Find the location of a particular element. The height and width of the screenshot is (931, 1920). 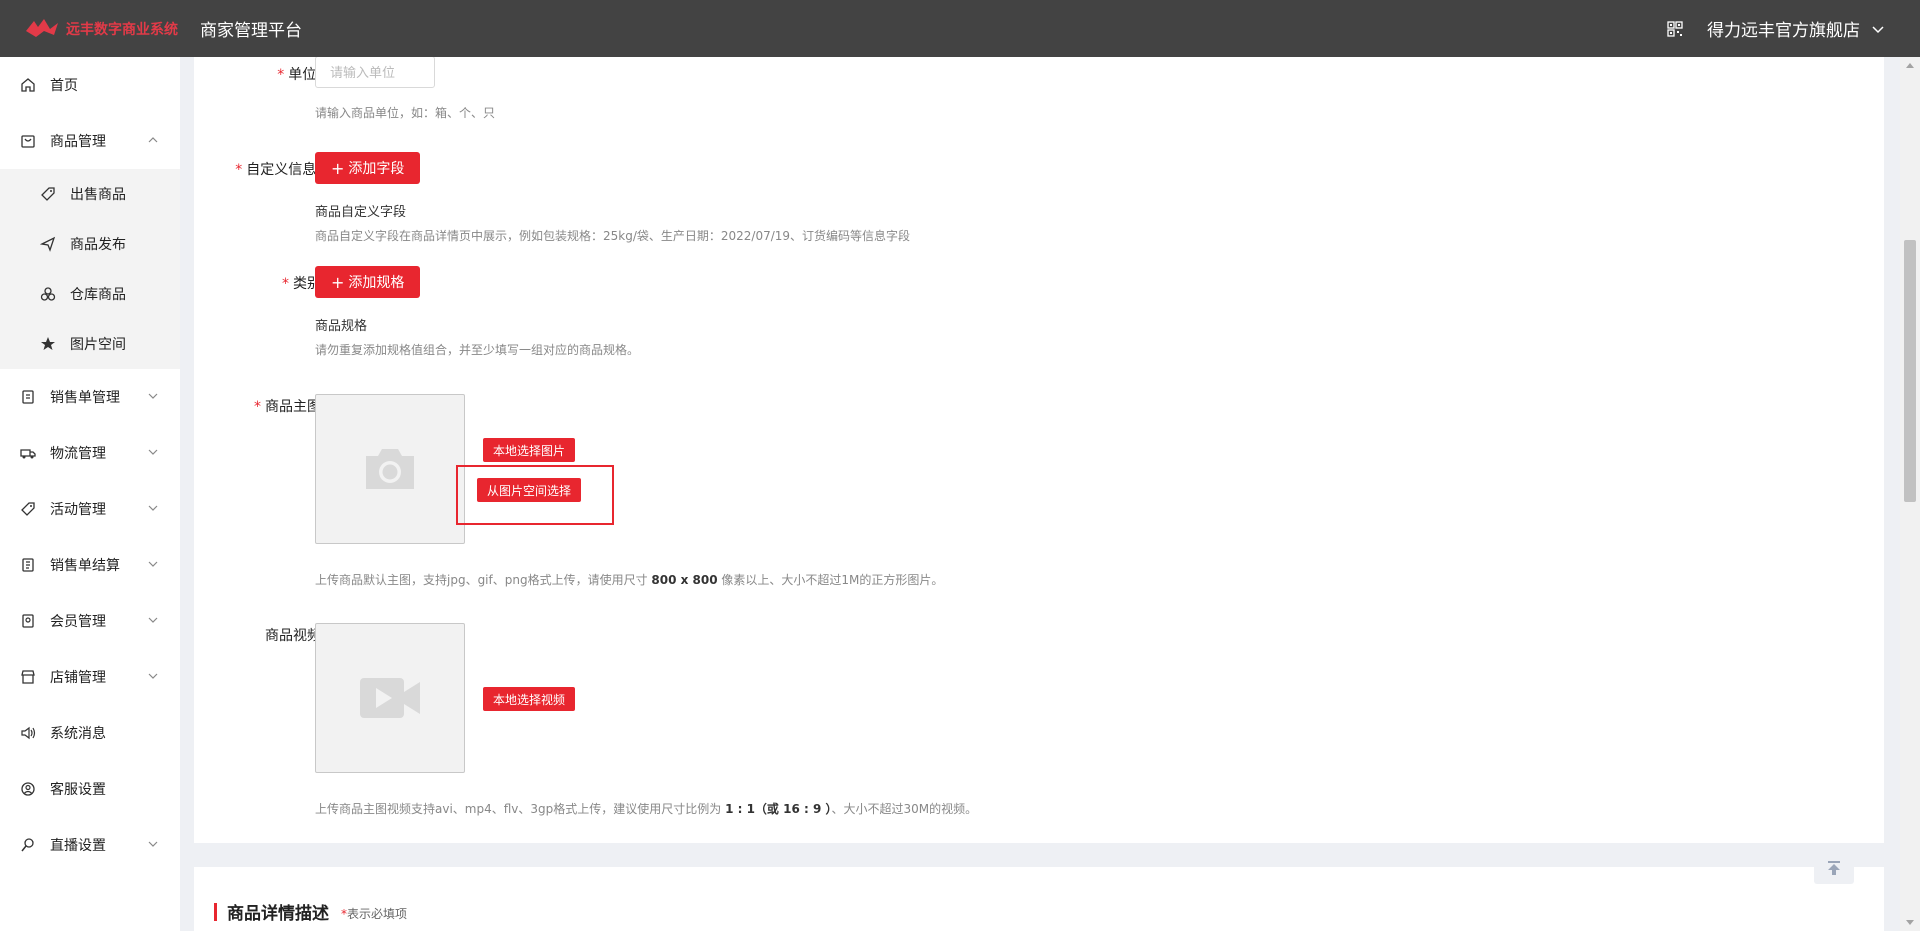

sidebar-subitem-publish: 商品发布 is located at coordinates (90, 244).